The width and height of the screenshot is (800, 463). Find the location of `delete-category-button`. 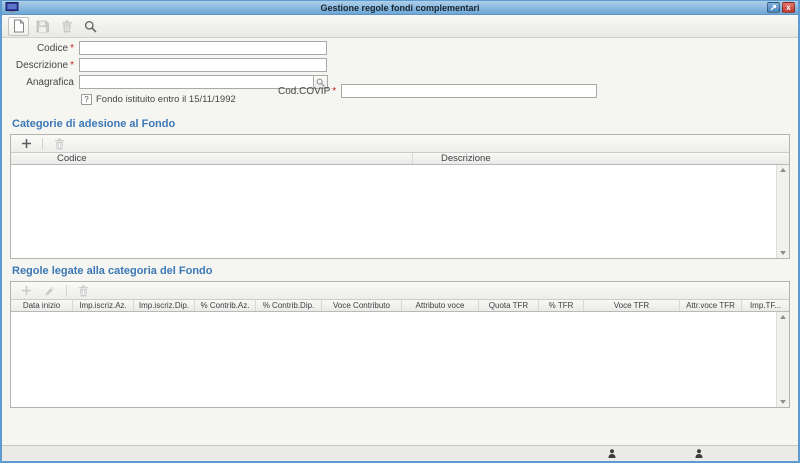

delete-category-button is located at coordinates (59, 144).